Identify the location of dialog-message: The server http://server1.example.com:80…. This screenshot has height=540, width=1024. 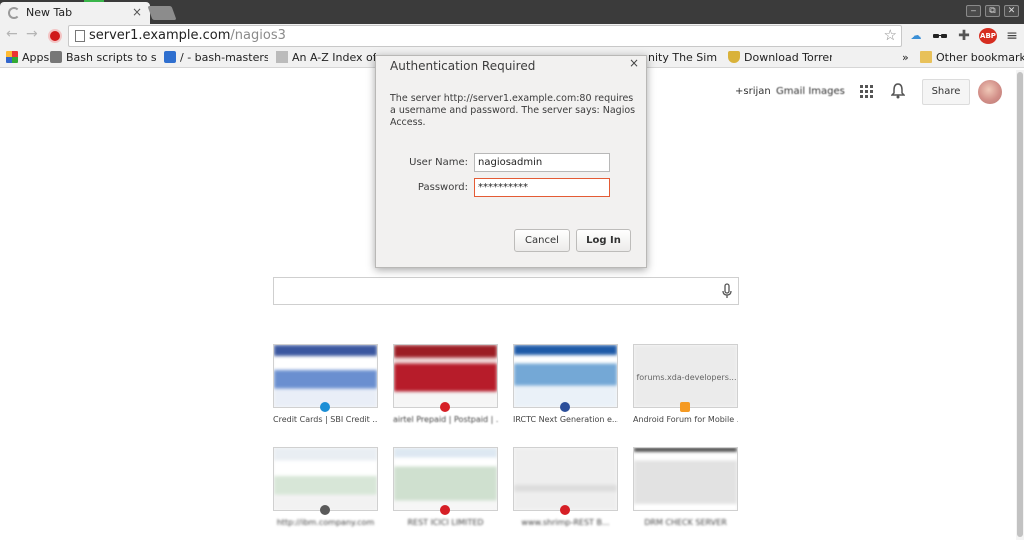
(513, 110).